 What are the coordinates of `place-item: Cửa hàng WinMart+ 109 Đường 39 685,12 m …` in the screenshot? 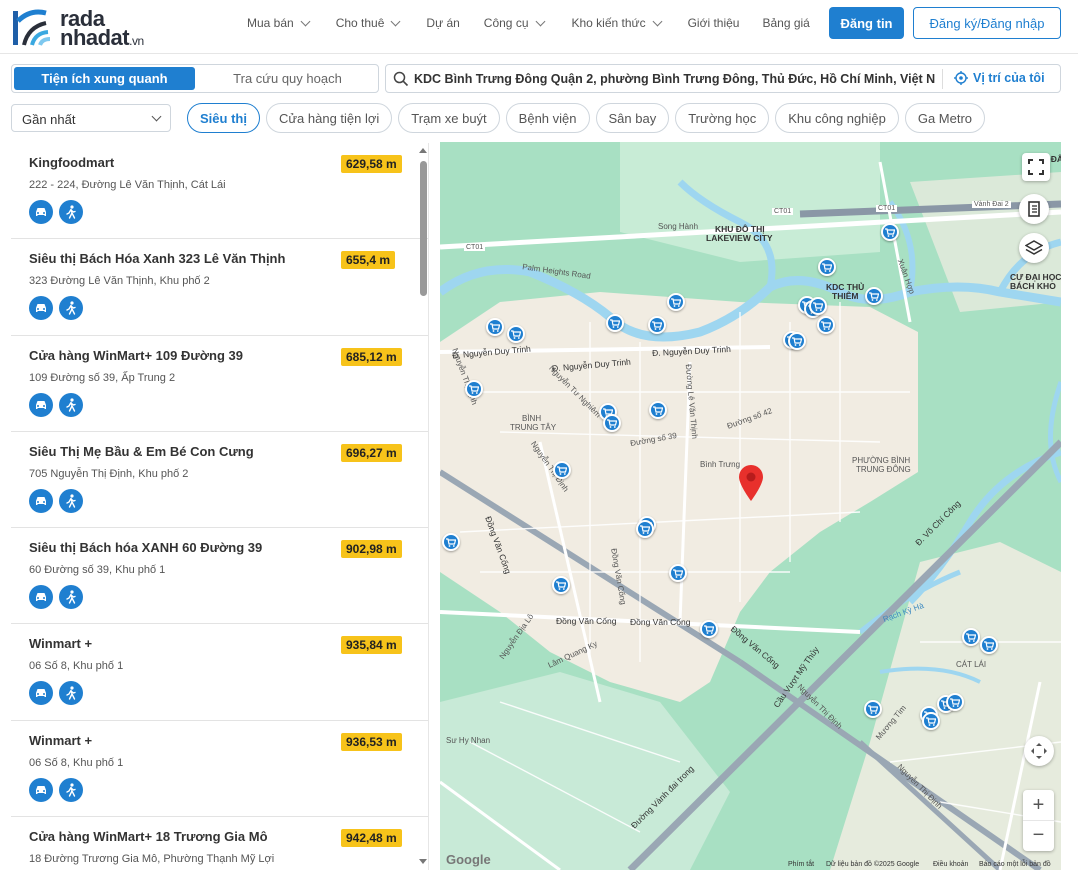 It's located at (219, 384).